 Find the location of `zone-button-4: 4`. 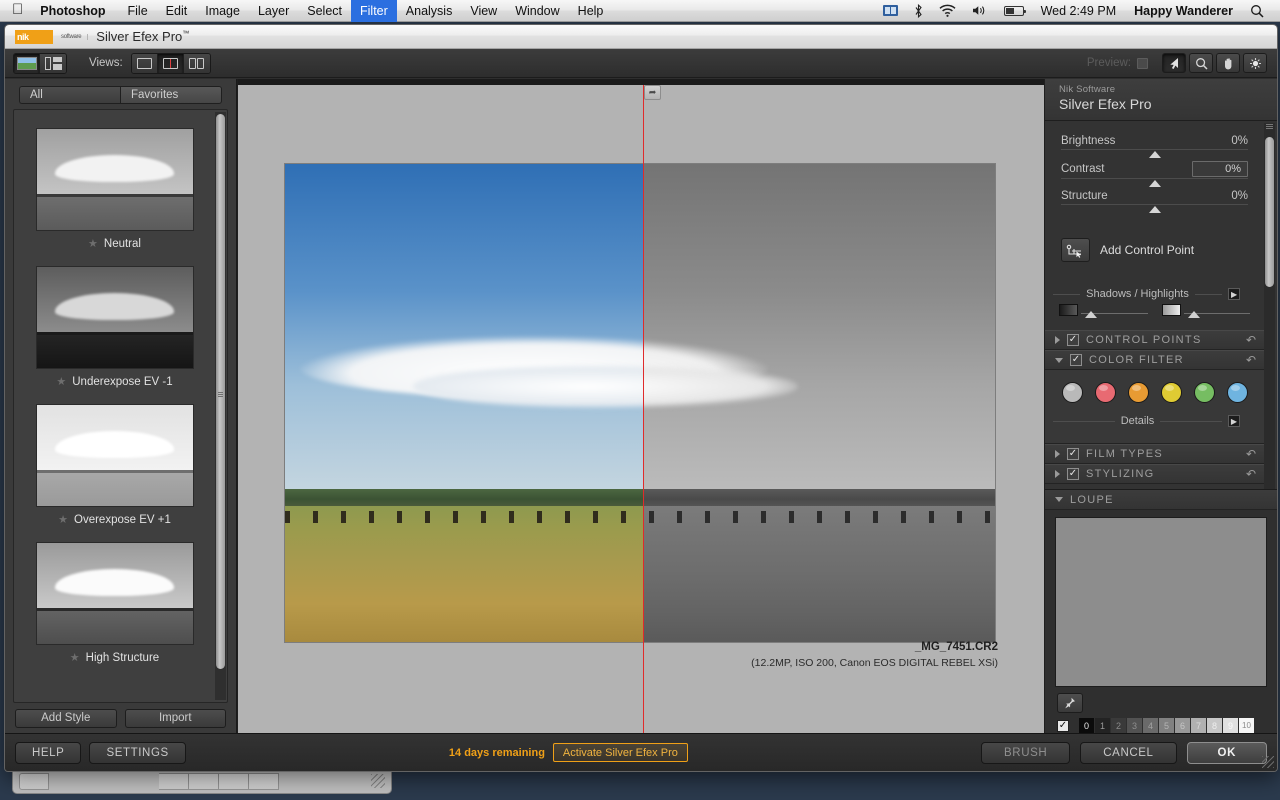

zone-button-4: 4 is located at coordinates (1150, 725).